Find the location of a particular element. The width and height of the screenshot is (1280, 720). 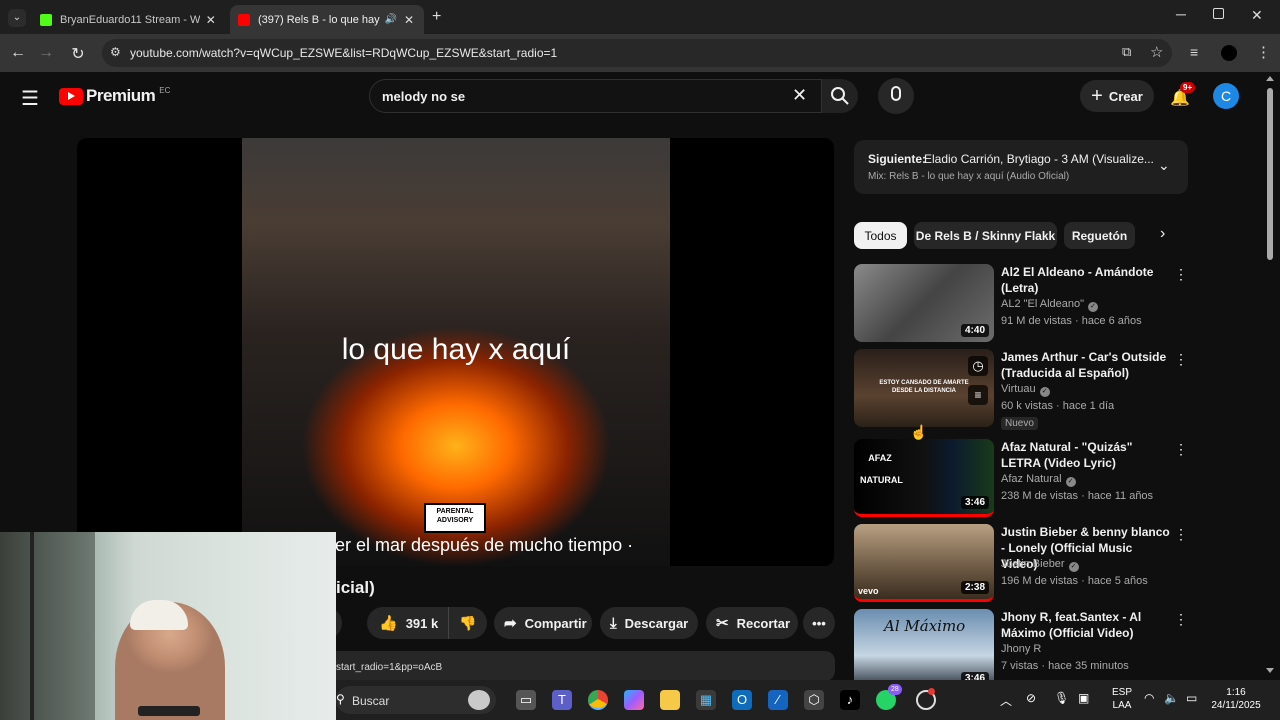

audio-icon: 🔊 is located at coordinates (391, 19).